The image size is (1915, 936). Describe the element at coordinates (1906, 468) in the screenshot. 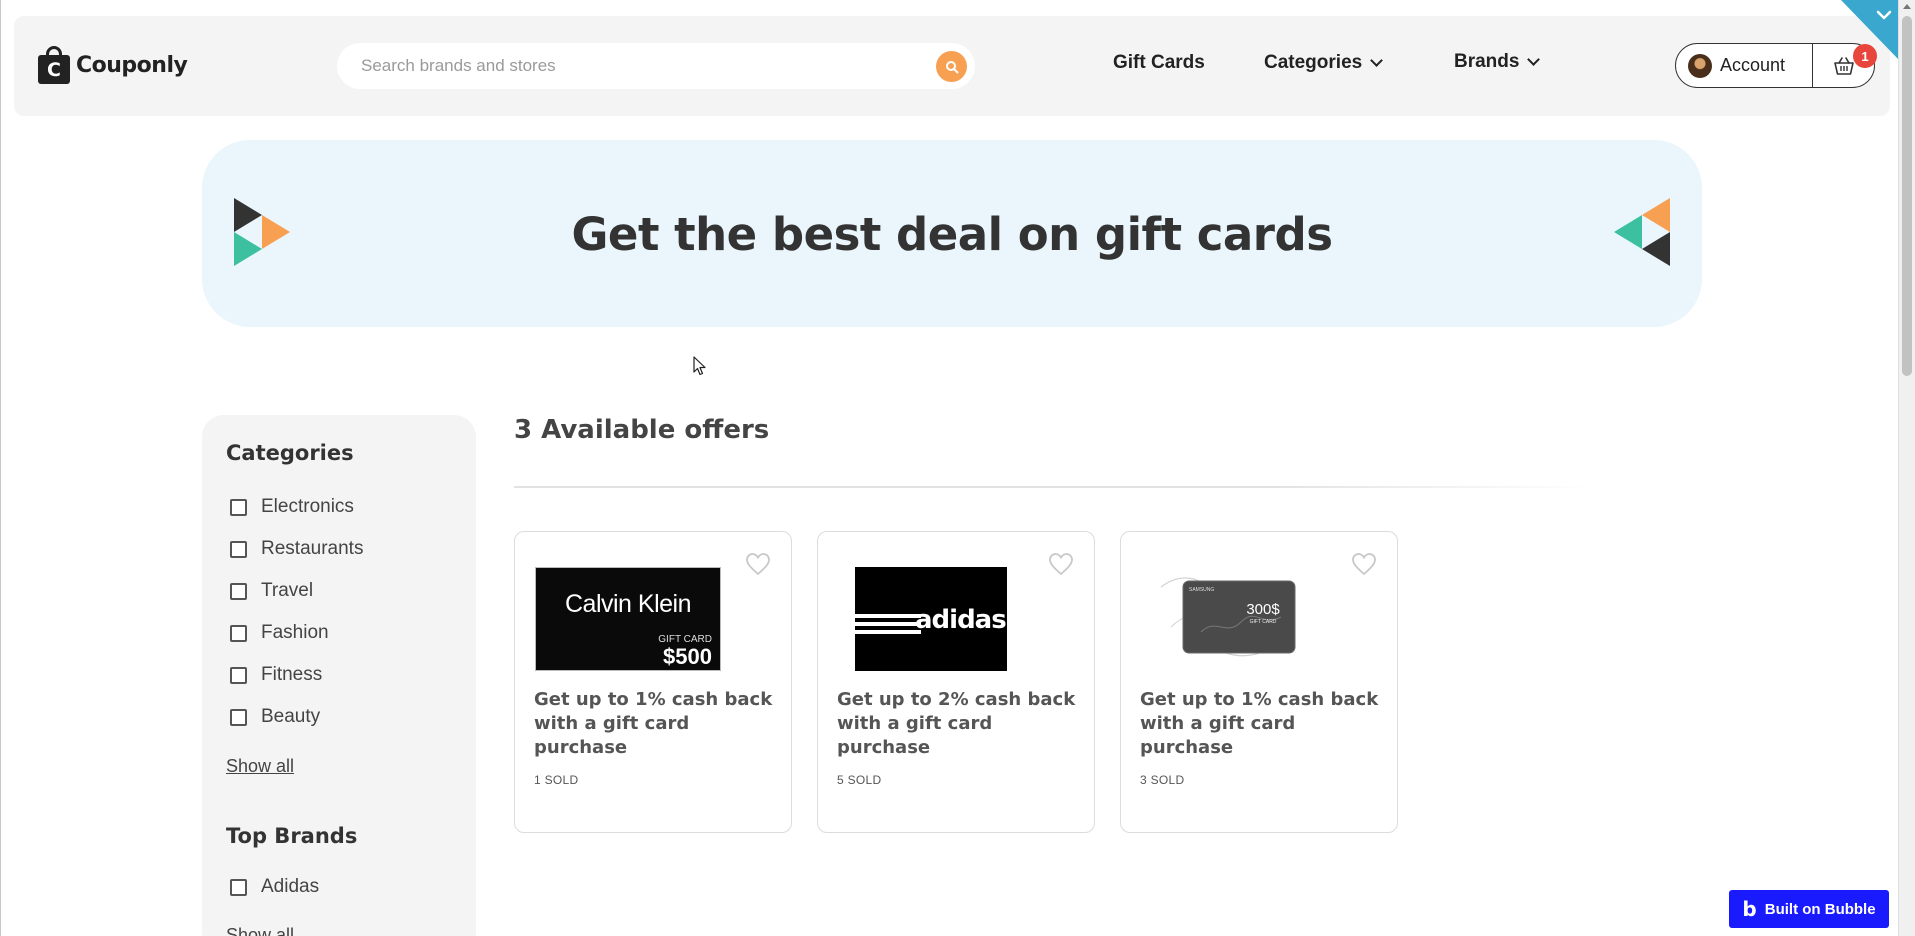

I see `vertical-scrollbar` at that location.